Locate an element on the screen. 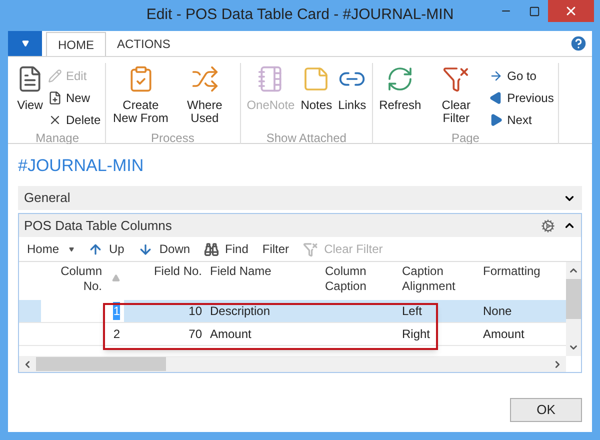 The height and width of the screenshot is (440, 600). ok-button: OK is located at coordinates (546, 410).